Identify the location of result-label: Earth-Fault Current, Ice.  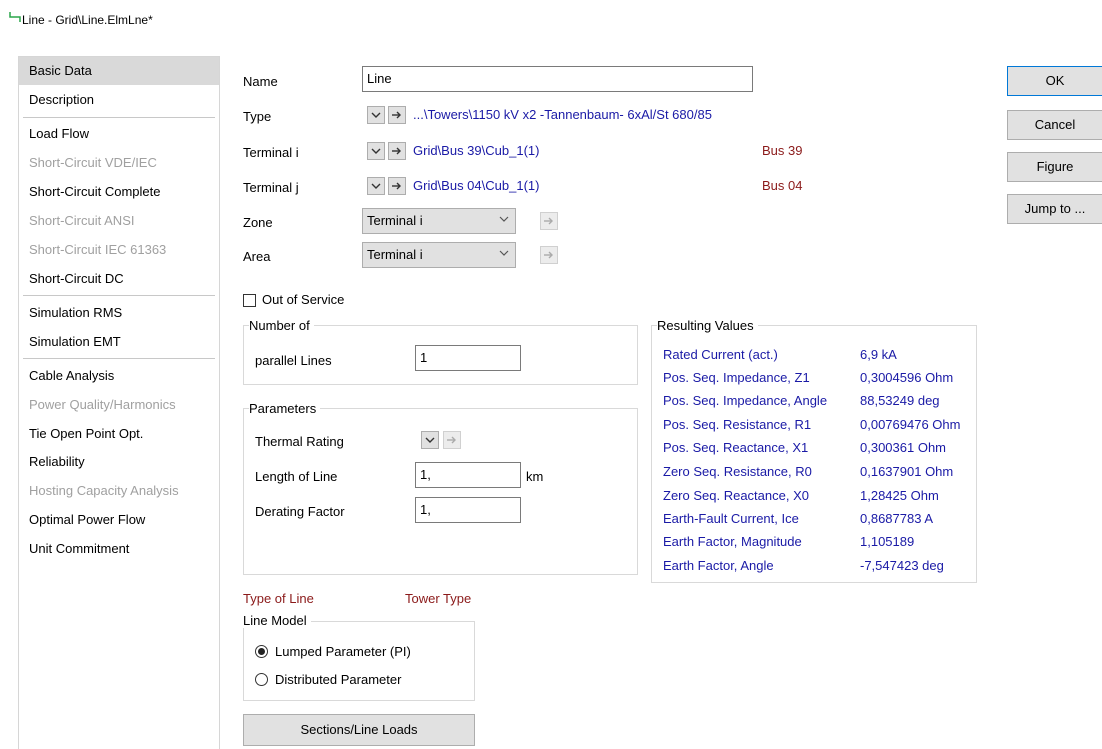
(731, 518).